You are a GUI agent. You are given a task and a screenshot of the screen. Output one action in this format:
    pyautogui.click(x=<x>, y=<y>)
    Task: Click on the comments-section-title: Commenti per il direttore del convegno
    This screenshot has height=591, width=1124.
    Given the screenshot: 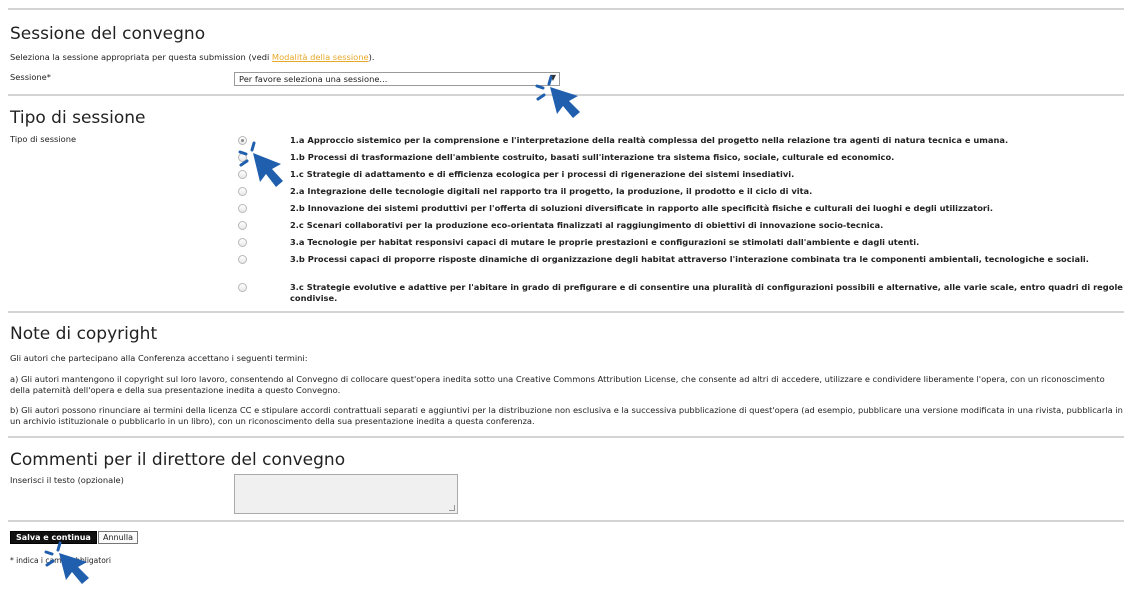 What is the action you would take?
    pyautogui.click(x=178, y=460)
    